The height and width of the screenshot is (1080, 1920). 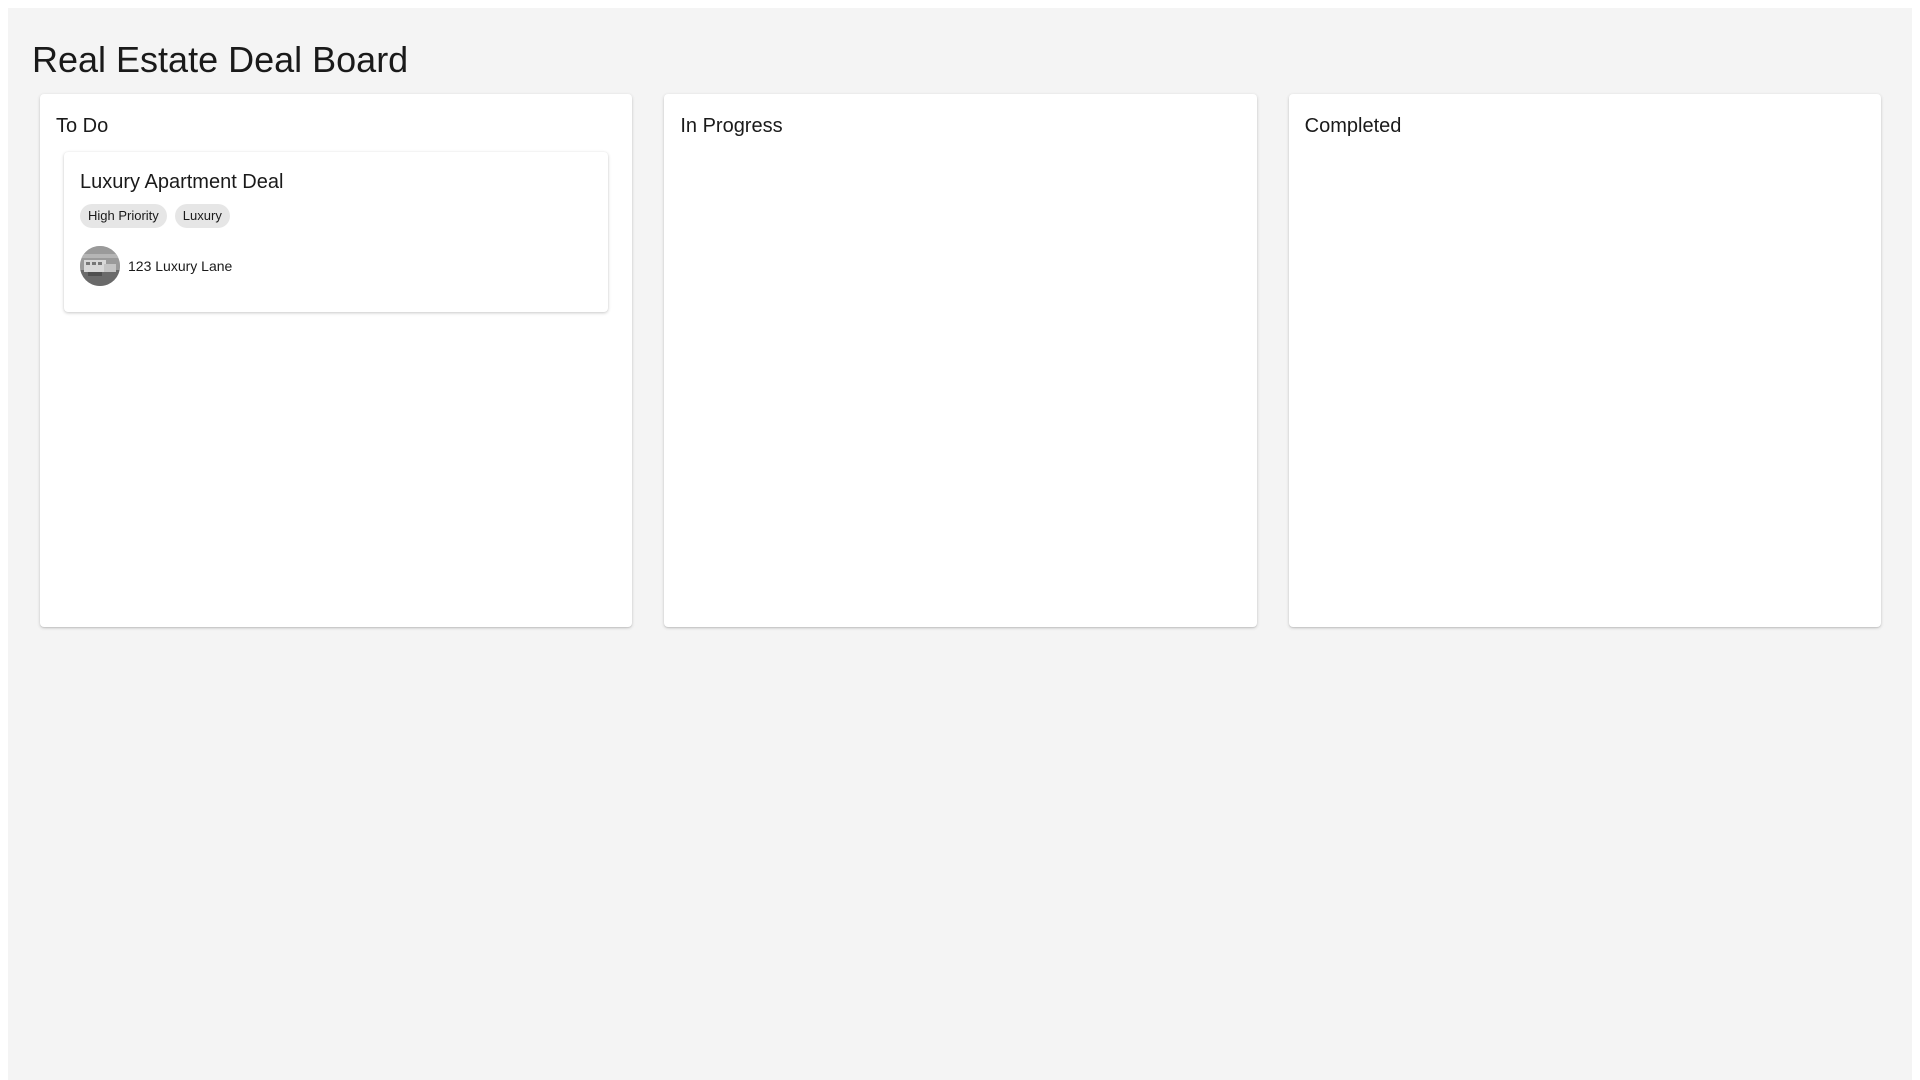 I want to click on building-photo-icon, so click(x=100, y=266).